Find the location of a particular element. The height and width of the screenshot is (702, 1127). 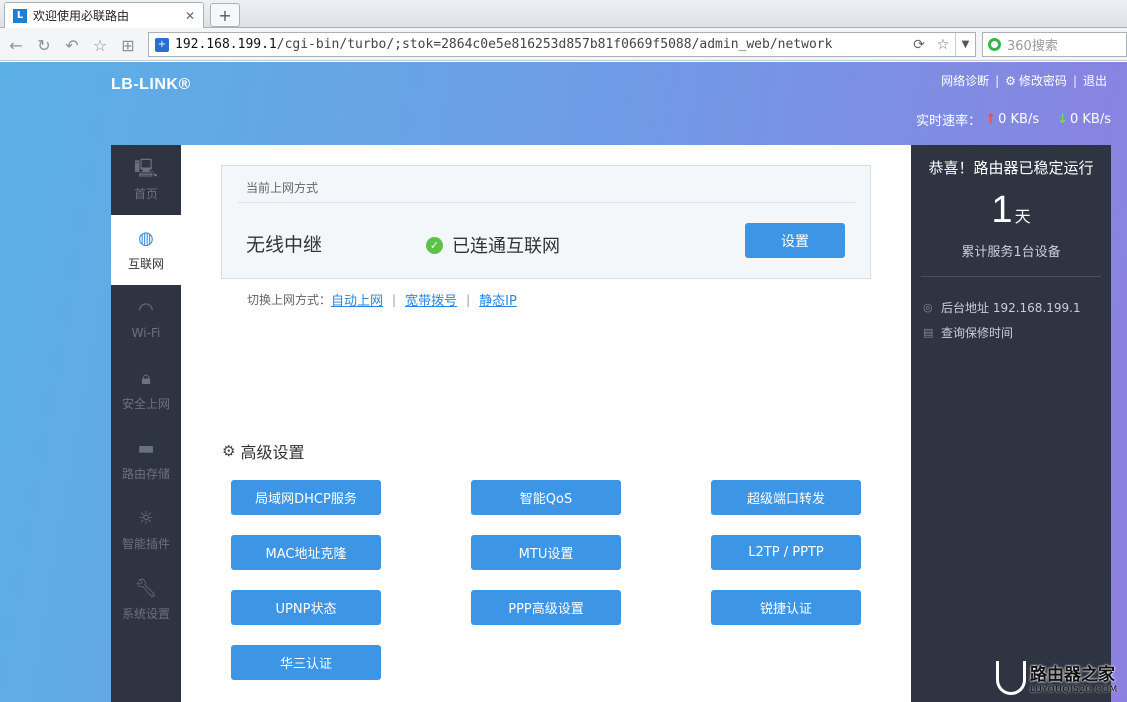

uptime-days-unit: 天 is located at coordinates (1022, 216).